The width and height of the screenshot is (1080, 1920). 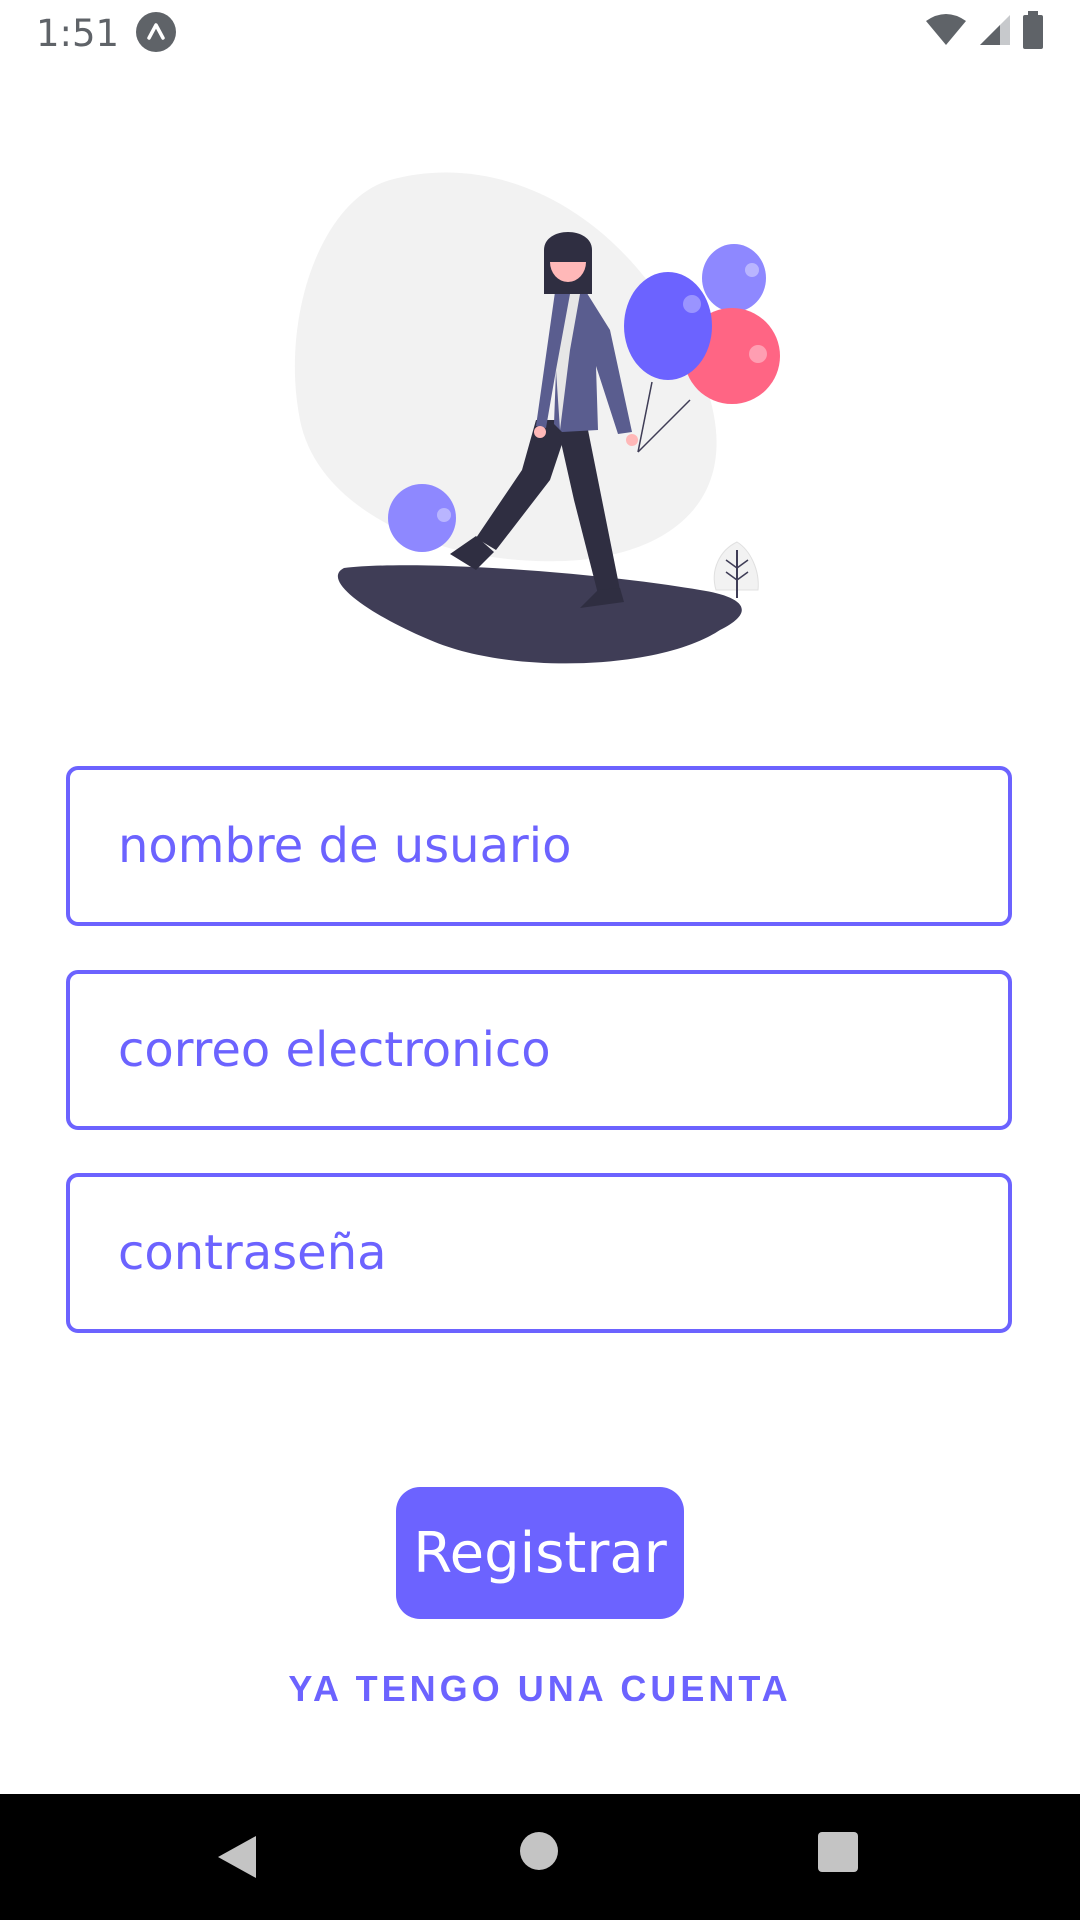 What do you see at coordinates (995, 32) in the screenshot?
I see `cell-signal-icon` at bounding box center [995, 32].